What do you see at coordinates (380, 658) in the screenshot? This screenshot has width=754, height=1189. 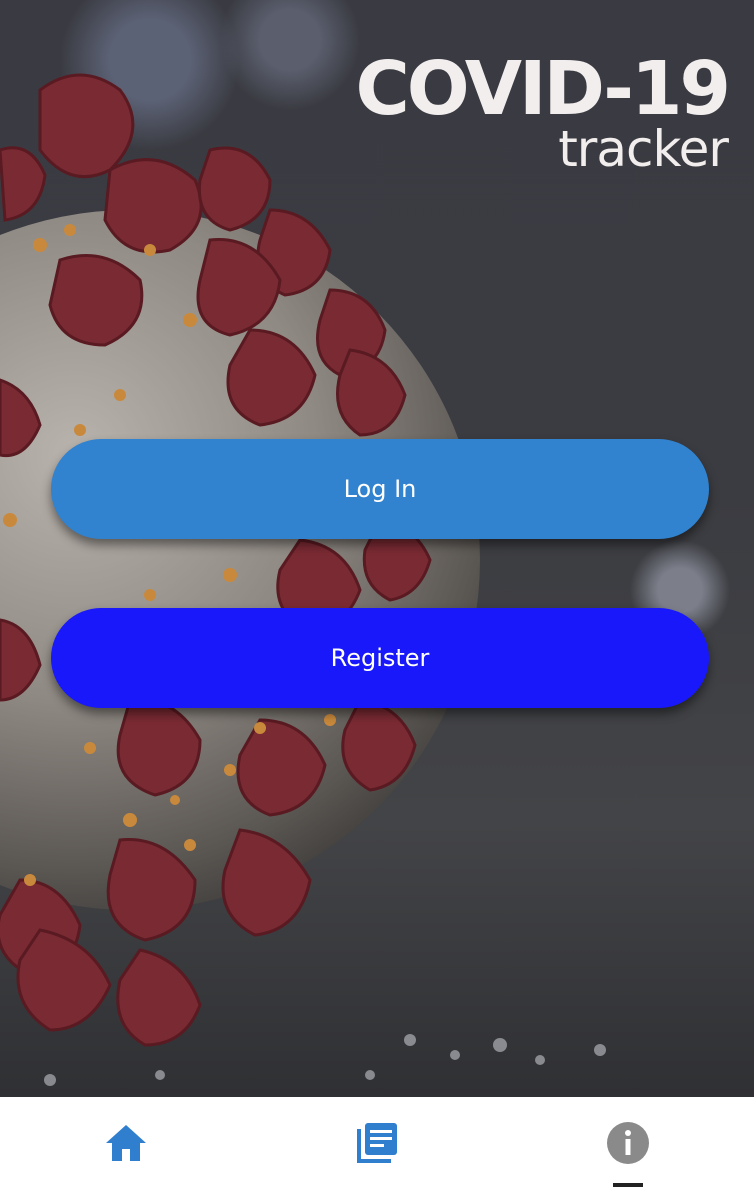 I see `register-button: Register` at bounding box center [380, 658].